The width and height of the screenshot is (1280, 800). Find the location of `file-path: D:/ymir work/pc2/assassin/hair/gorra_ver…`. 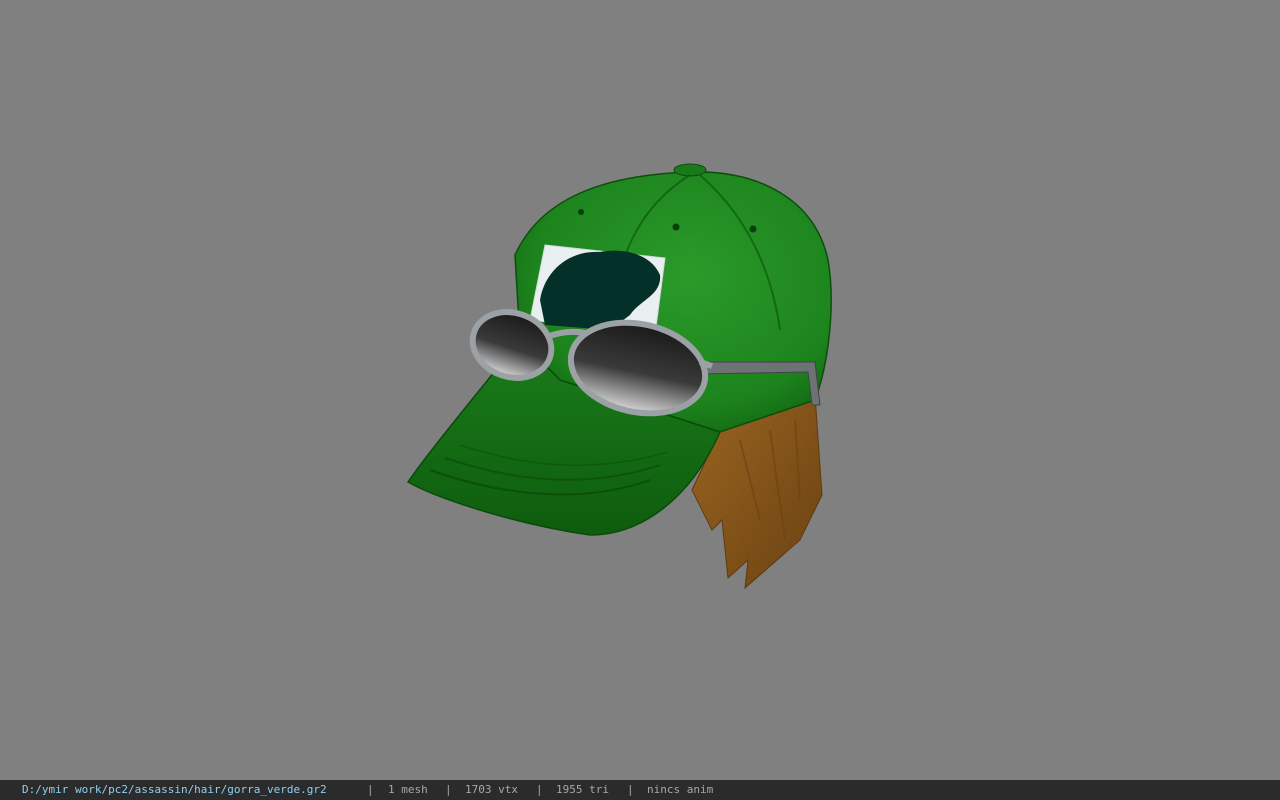

file-path: D:/ymir work/pc2/assassin/hair/gorra_ver… is located at coordinates (174, 789).